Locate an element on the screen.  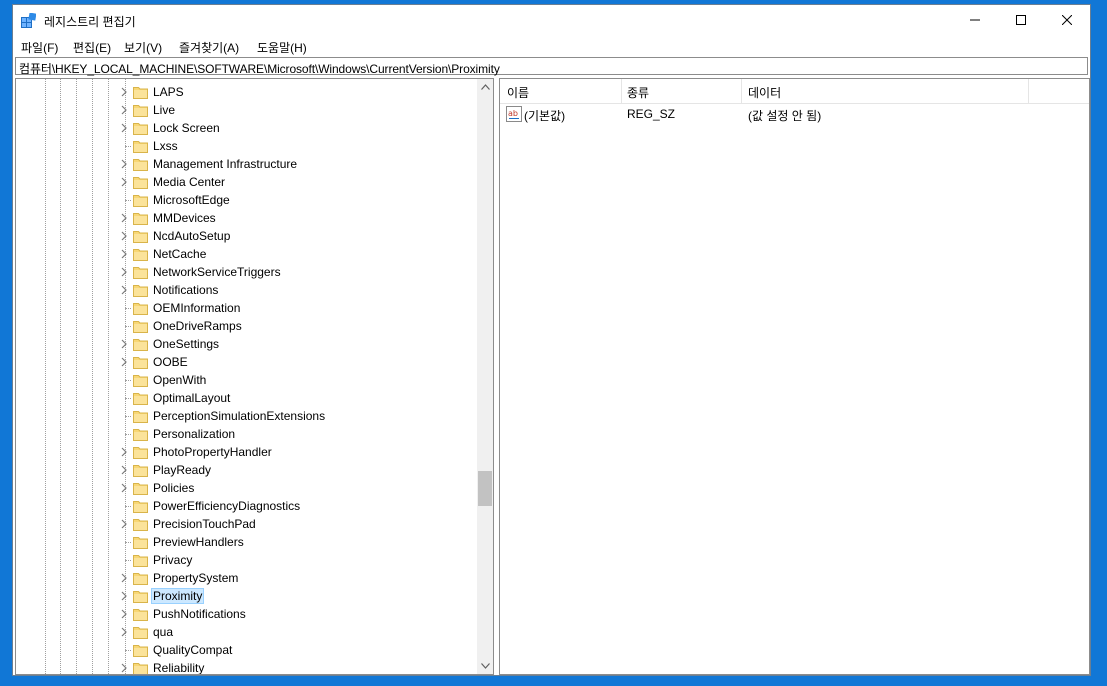
close-button is located at coordinates (1067, 20).